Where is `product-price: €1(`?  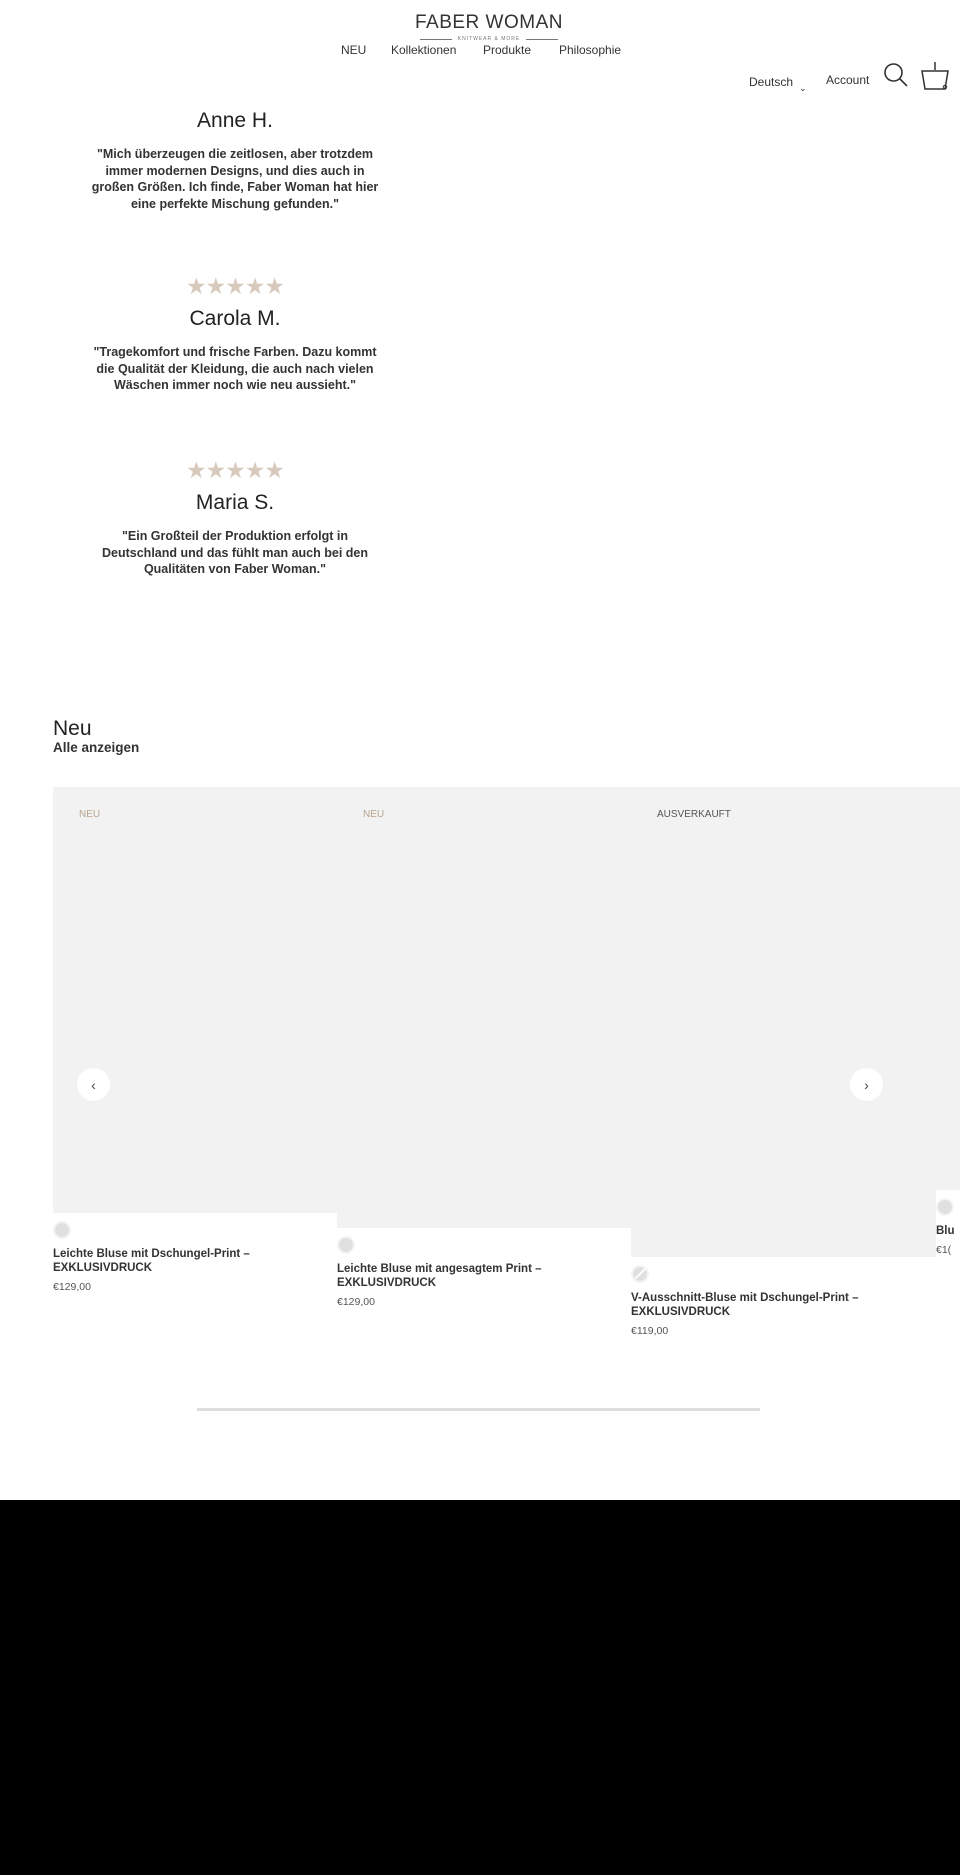
product-price: €1( is located at coordinates (944, 1250).